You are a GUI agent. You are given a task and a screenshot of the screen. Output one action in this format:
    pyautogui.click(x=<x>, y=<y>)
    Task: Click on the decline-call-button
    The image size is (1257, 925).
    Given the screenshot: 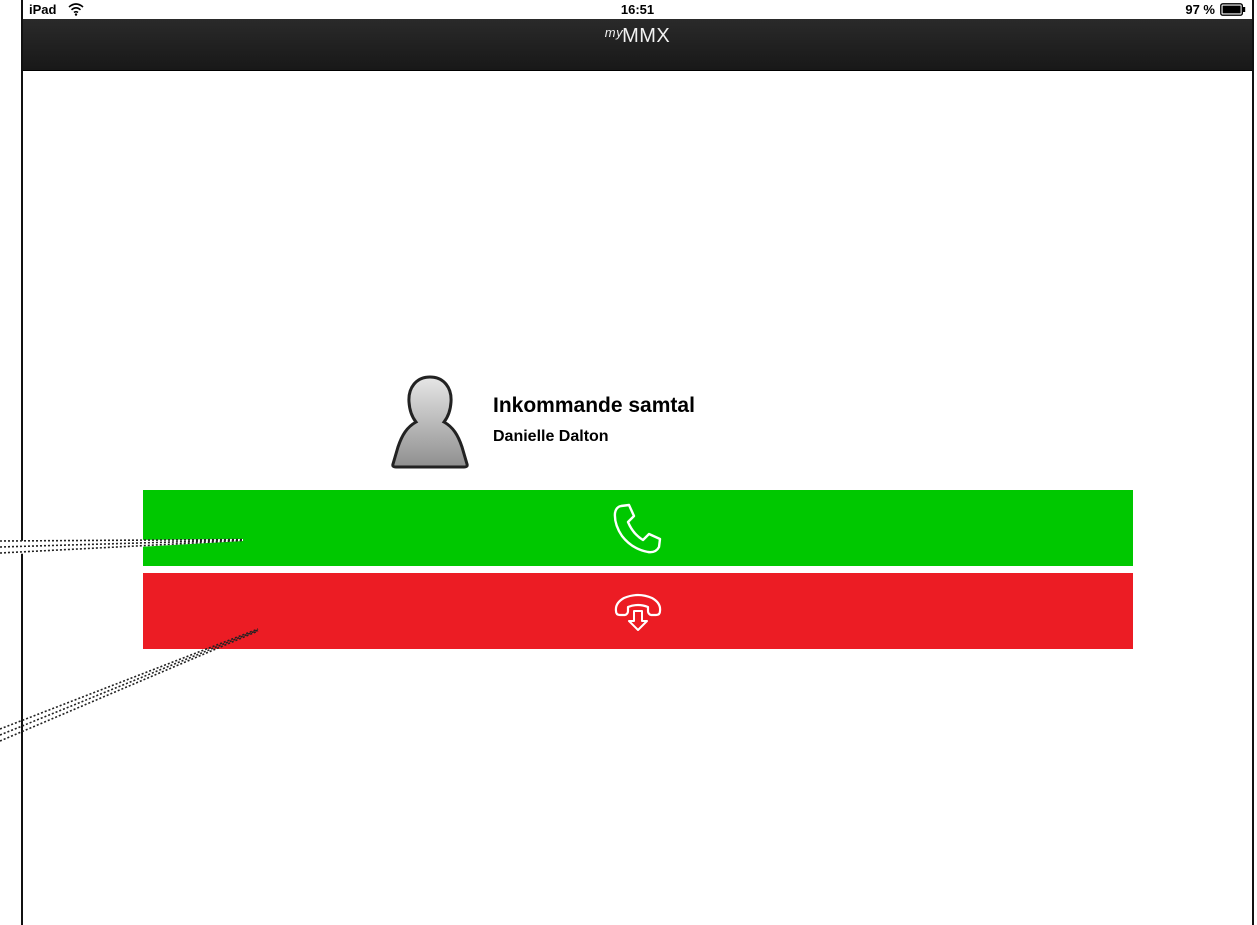 What is the action you would take?
    pyautogui.click(x=638, y=611)
    